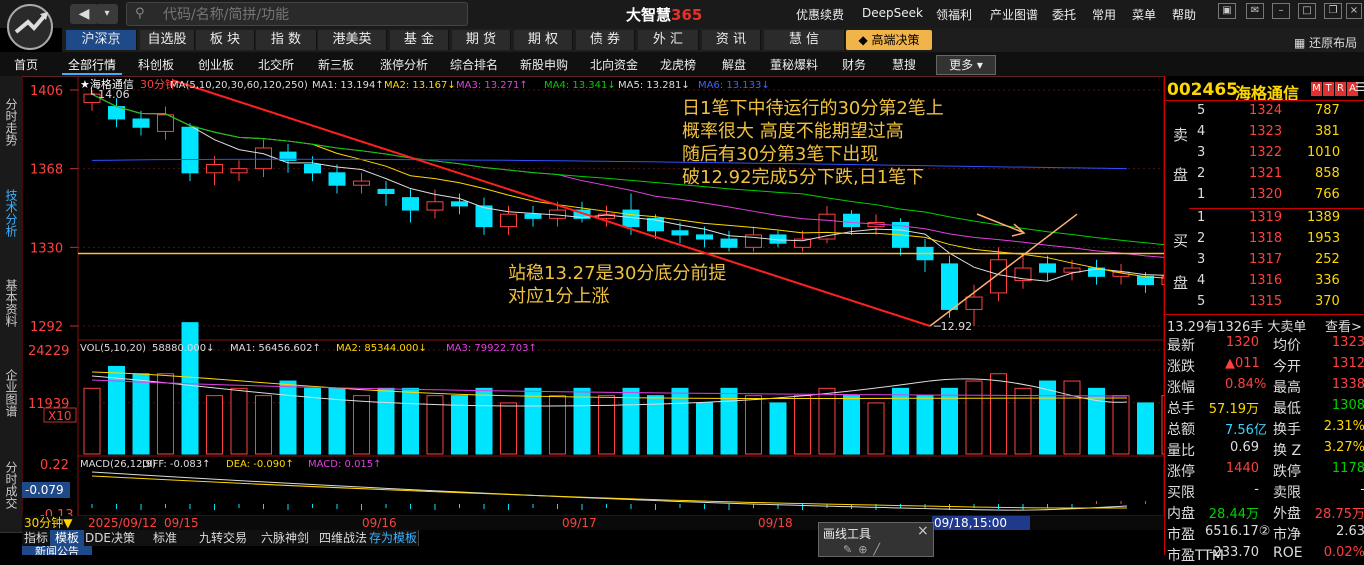  What do you see at coordinates (1265, 238) in the screenshot?
I see `buy-price: 1318` at bounding box center [1265, 238].